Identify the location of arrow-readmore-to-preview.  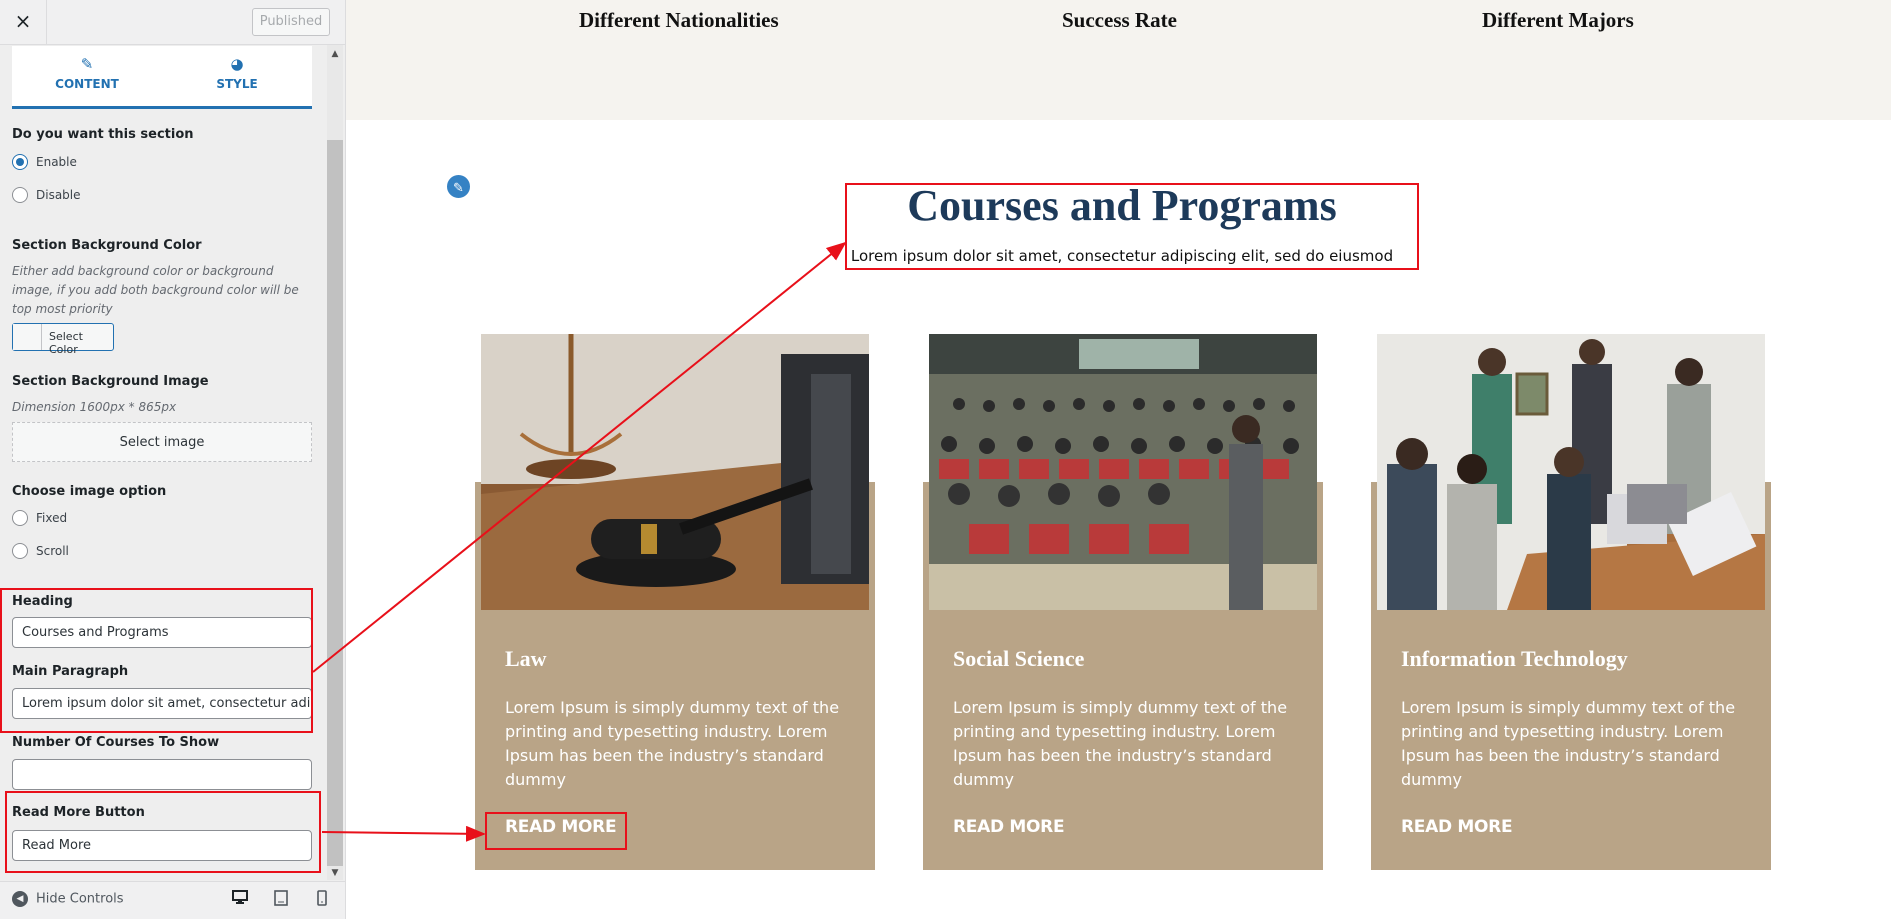
(403, 833).